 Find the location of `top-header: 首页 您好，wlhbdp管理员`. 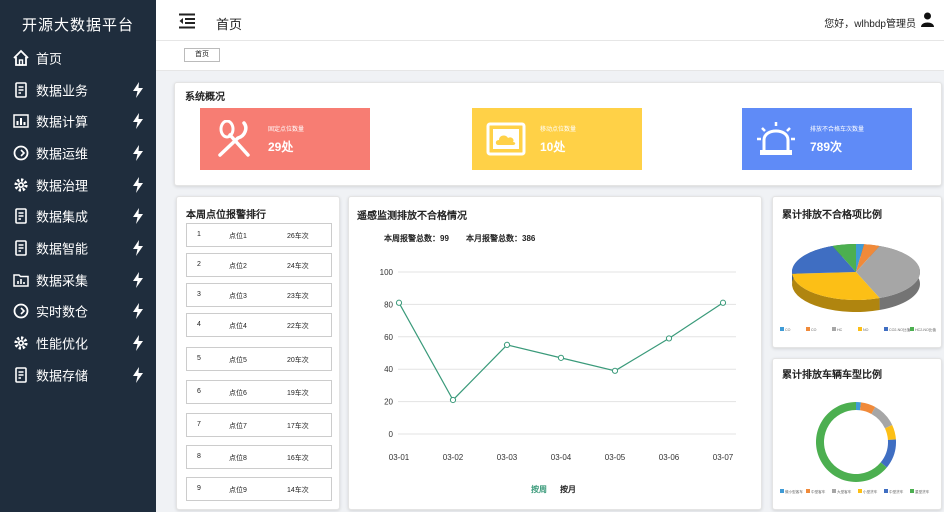

top-header: 首页 您好，wlhbdp管理员 is located at coordinates (550, 20).